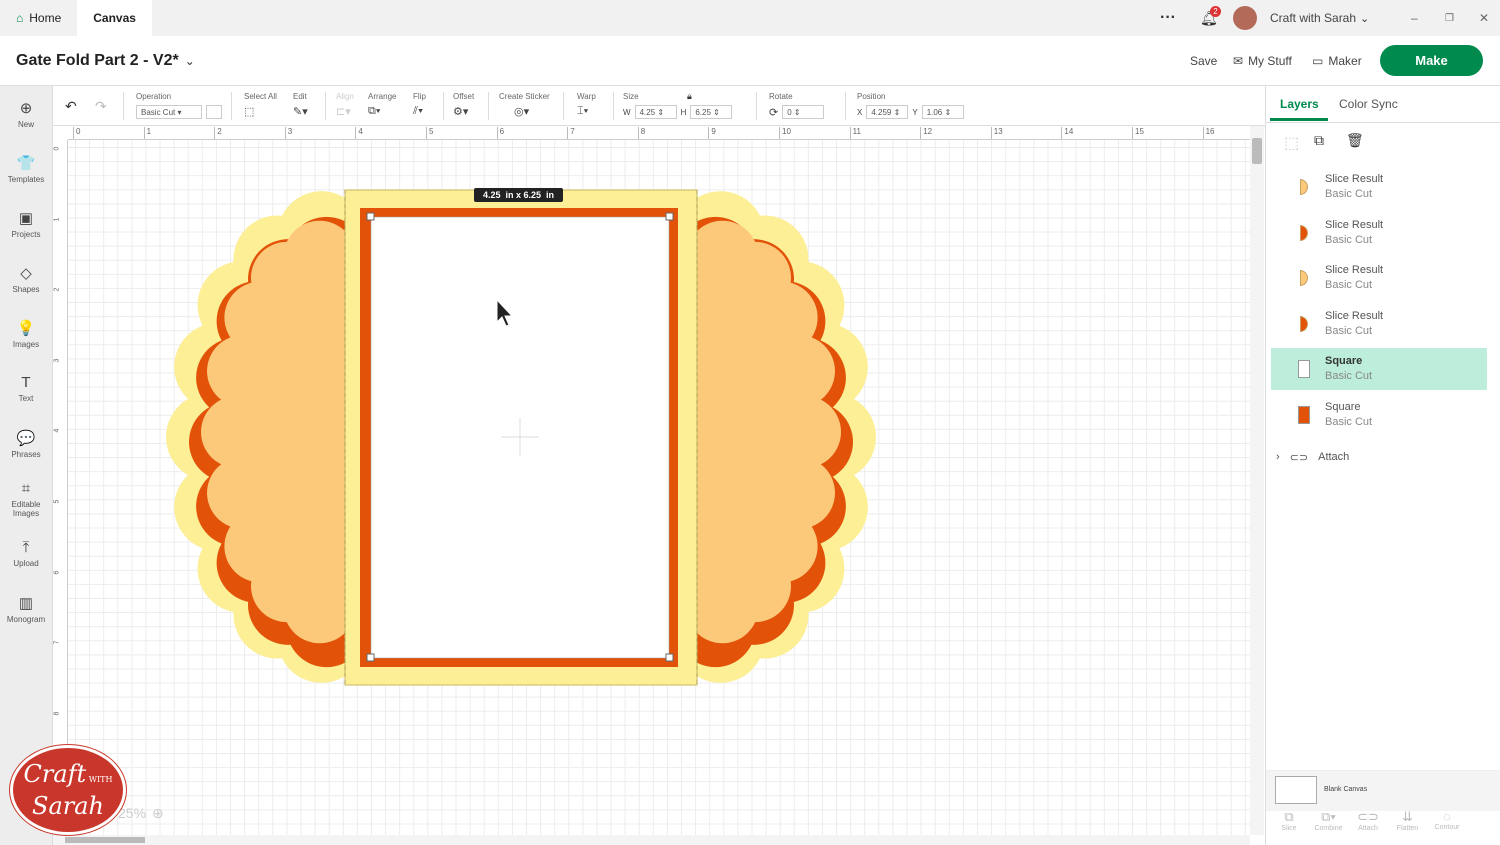 This screenshot has height=845, width=1500. I want to click on offset-button: ⚙▾, so click(463, 111).